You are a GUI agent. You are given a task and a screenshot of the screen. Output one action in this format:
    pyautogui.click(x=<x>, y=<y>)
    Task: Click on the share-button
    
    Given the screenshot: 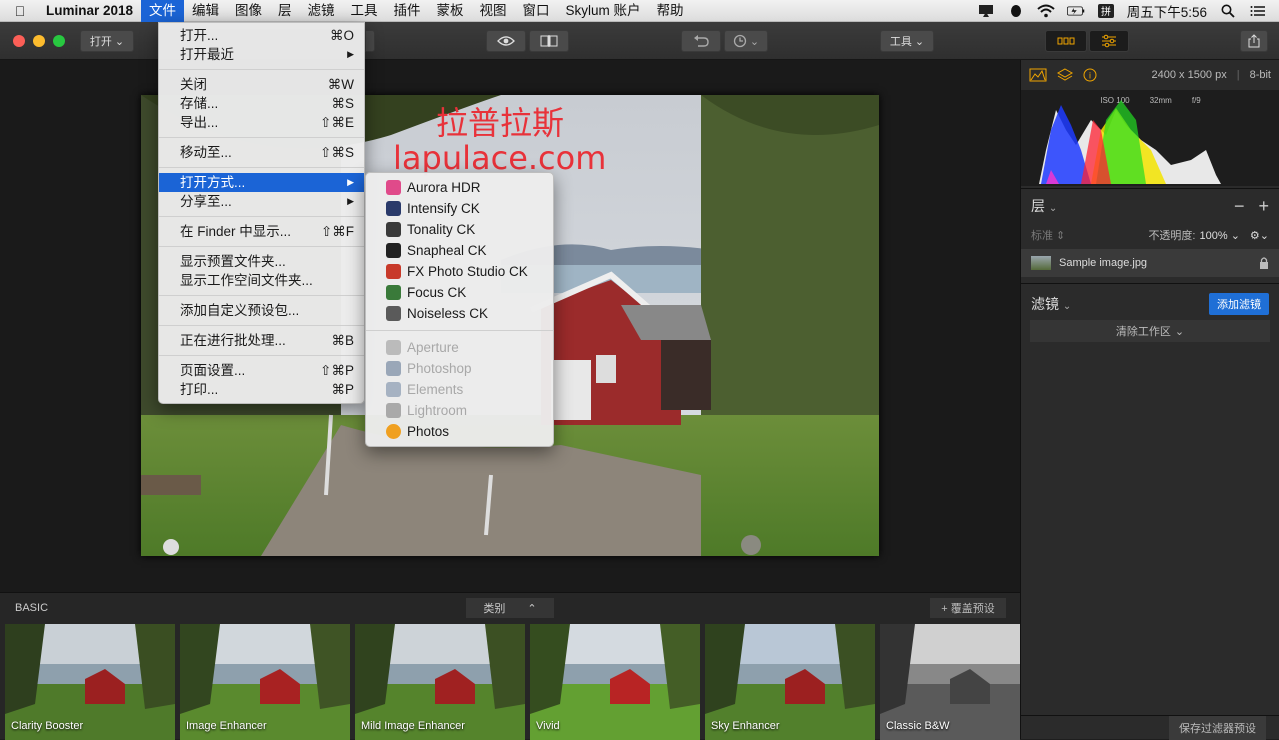 What is the action you would take?
    pyautogui.click(x=1254, y=41)
    